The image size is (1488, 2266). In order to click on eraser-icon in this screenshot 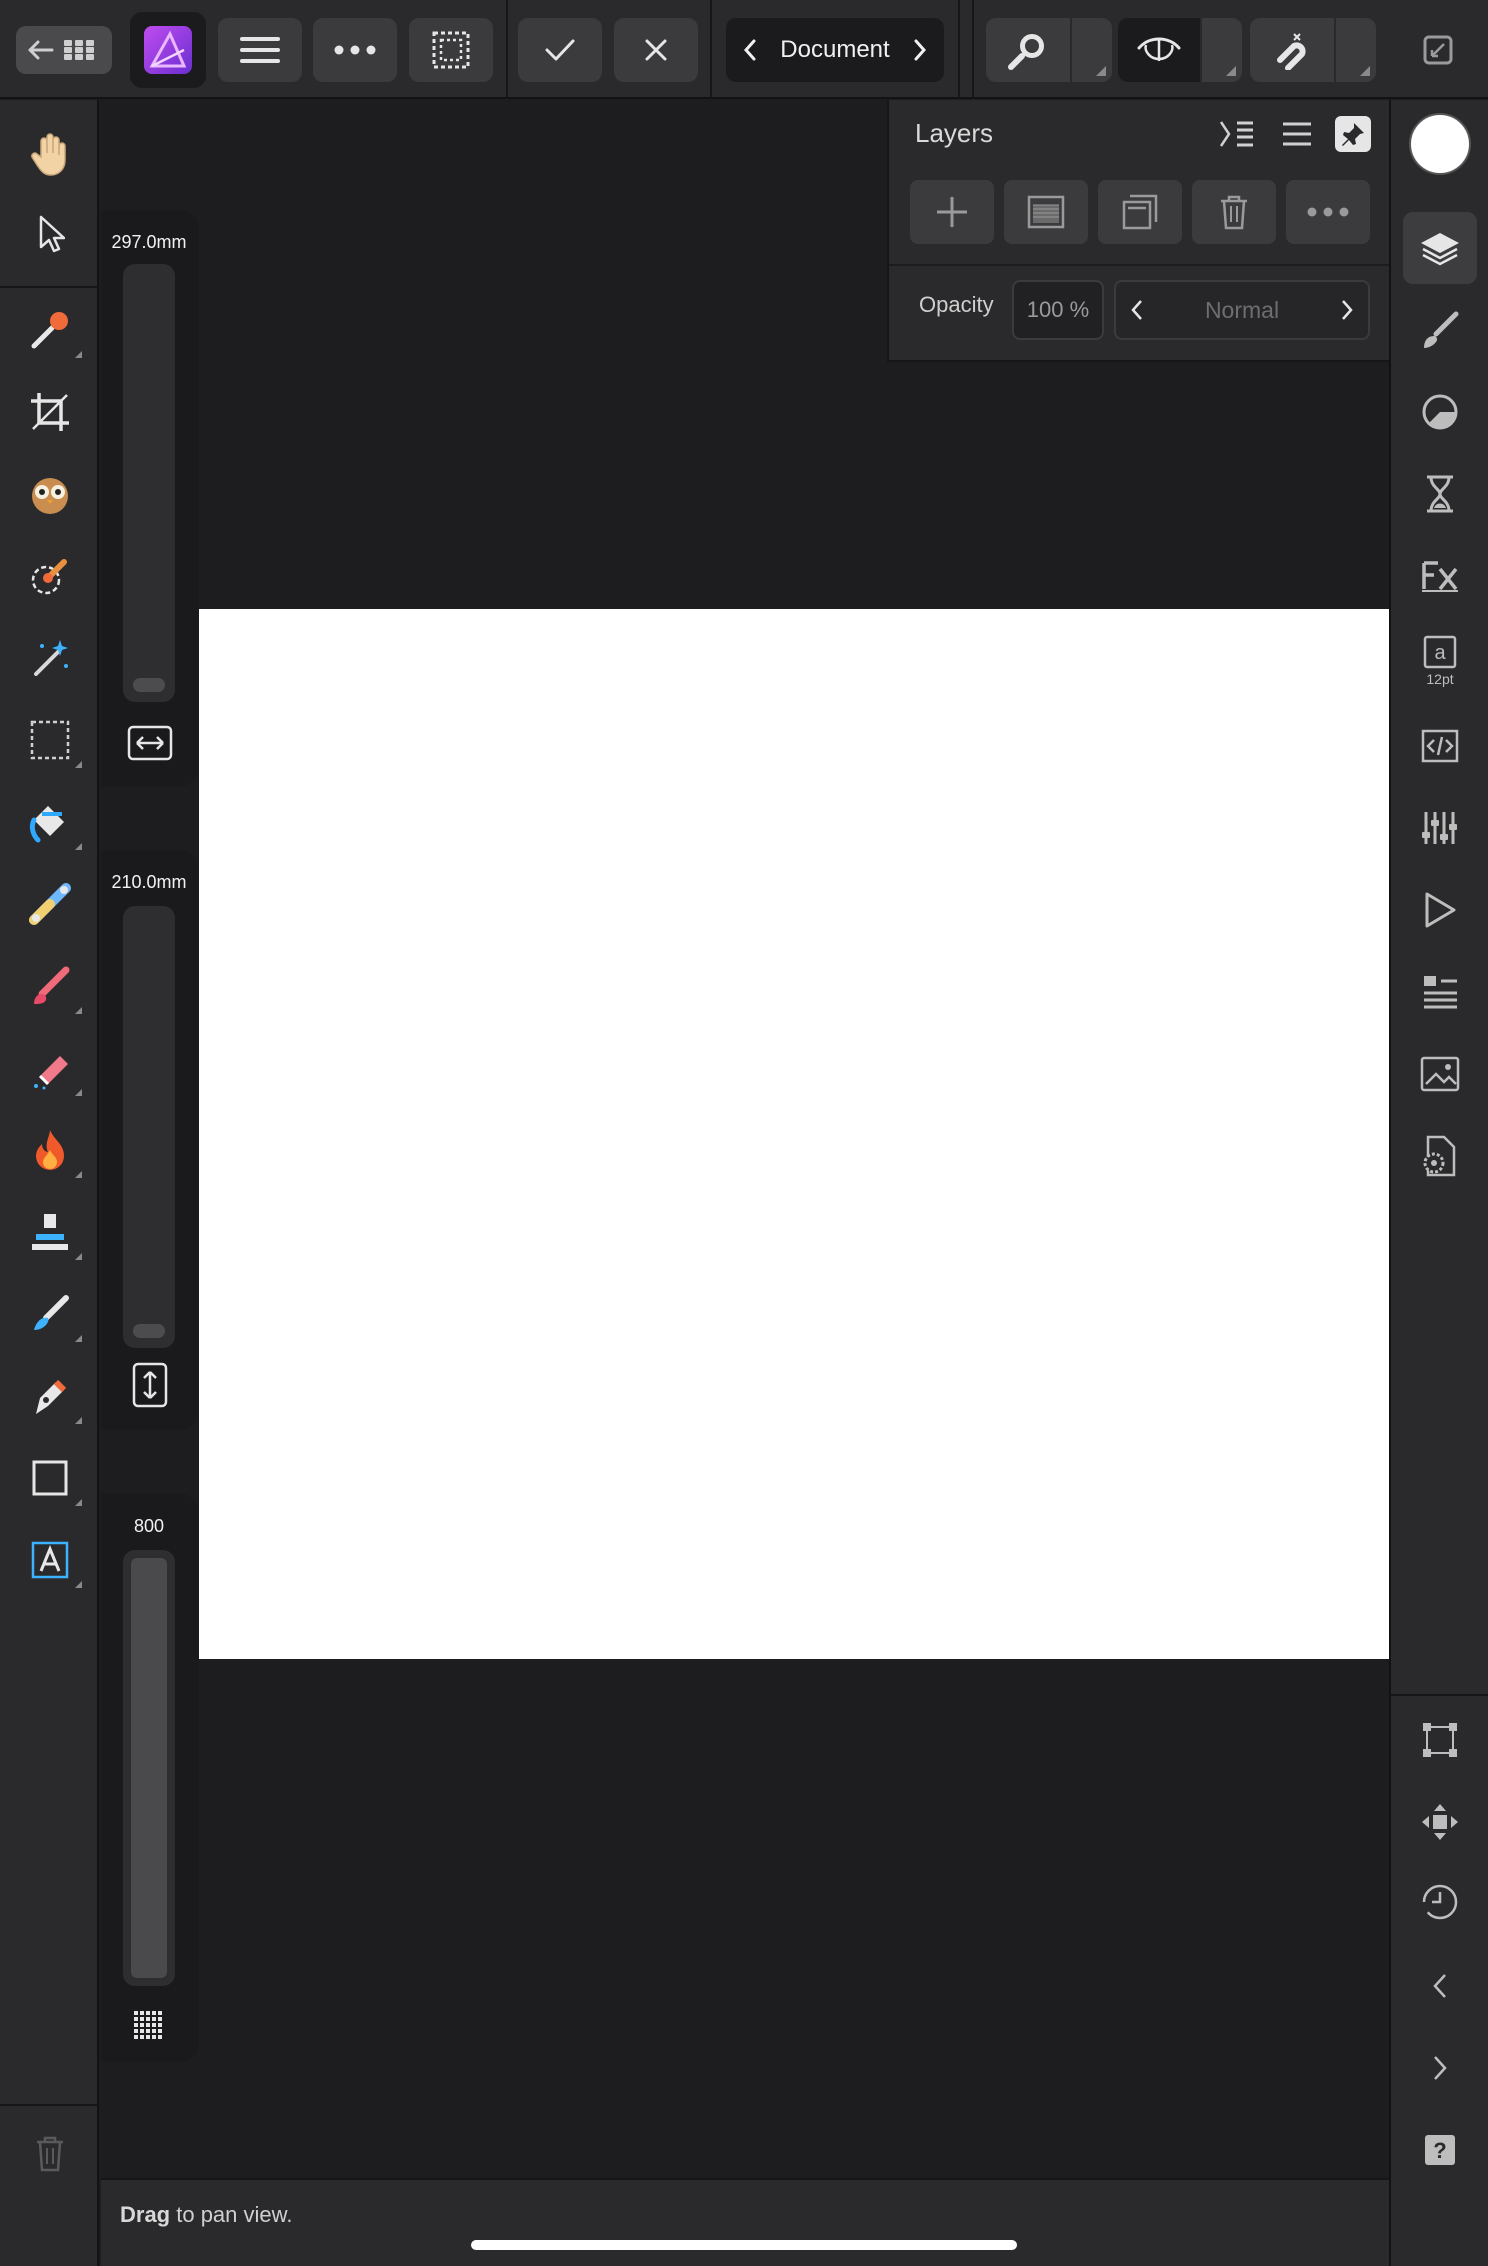, I will do `click(51, 1073)`.